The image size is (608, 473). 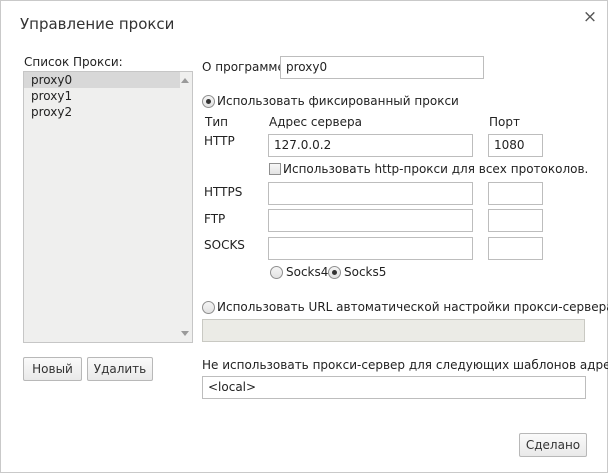 I want to click on http-label: HTTP, so click(x=219, y=141).